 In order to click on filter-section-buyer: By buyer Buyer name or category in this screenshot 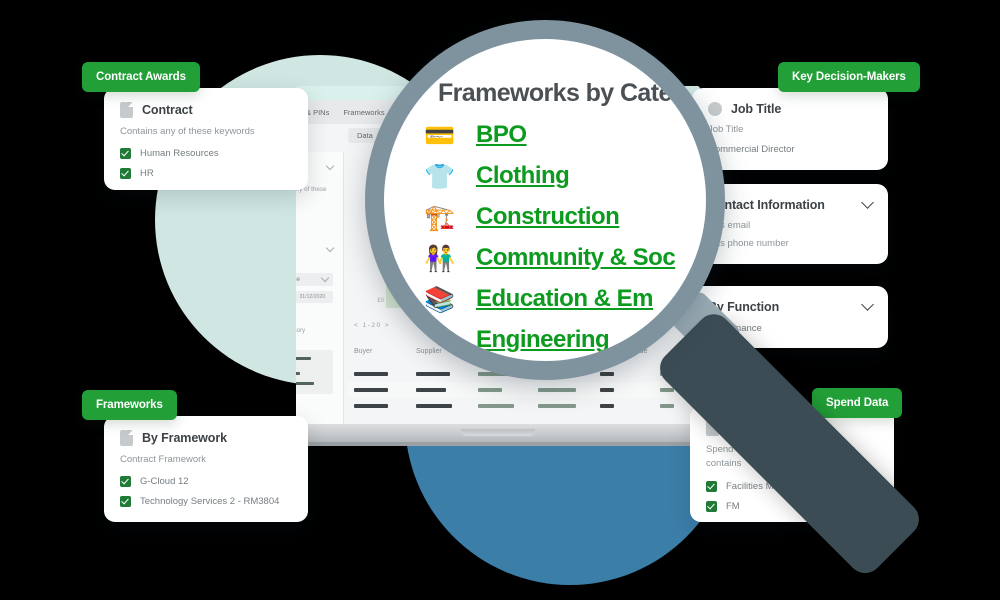, I will do `click(314, 353)`.